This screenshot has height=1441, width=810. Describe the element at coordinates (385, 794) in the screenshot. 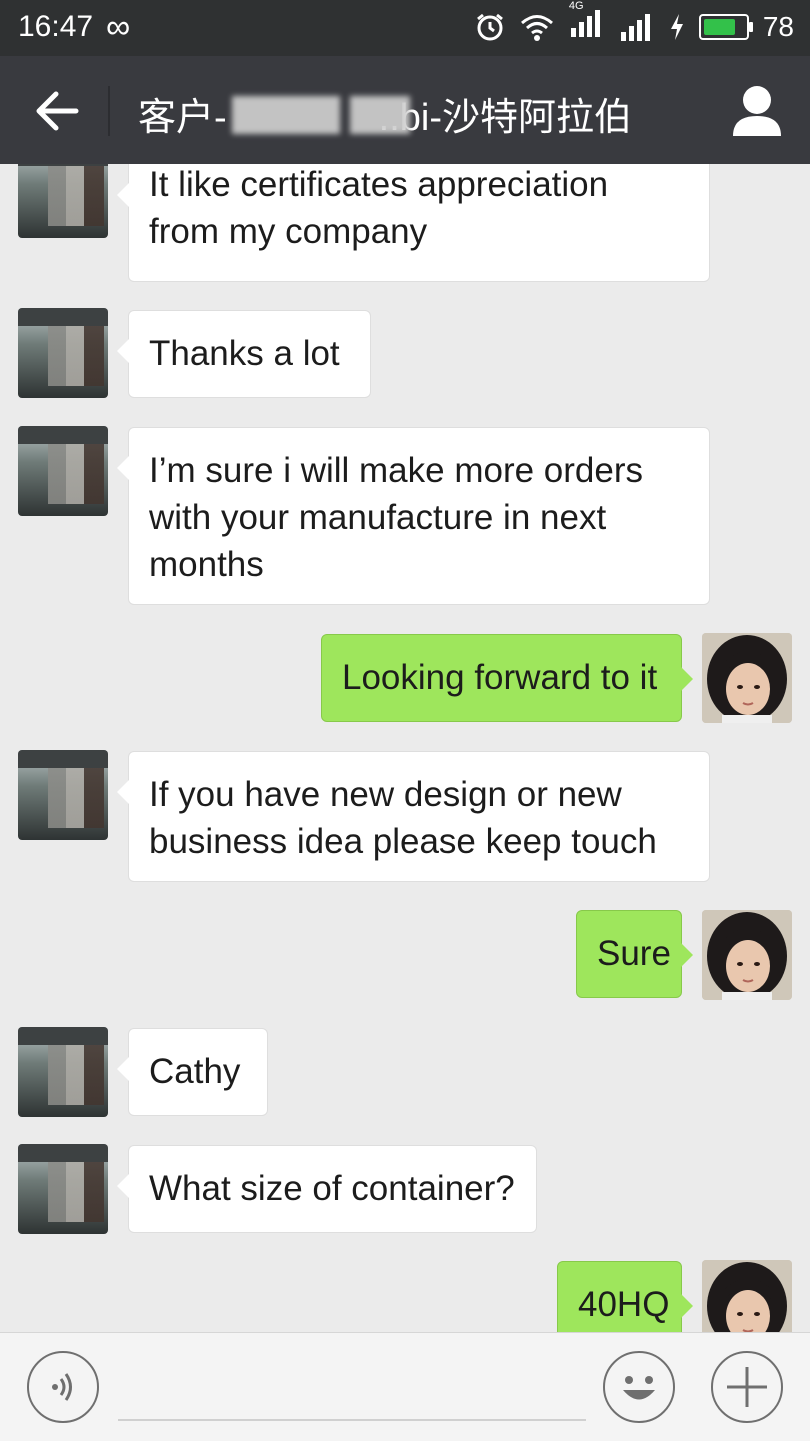

I see `message-text: If you have new design or new` at that location.